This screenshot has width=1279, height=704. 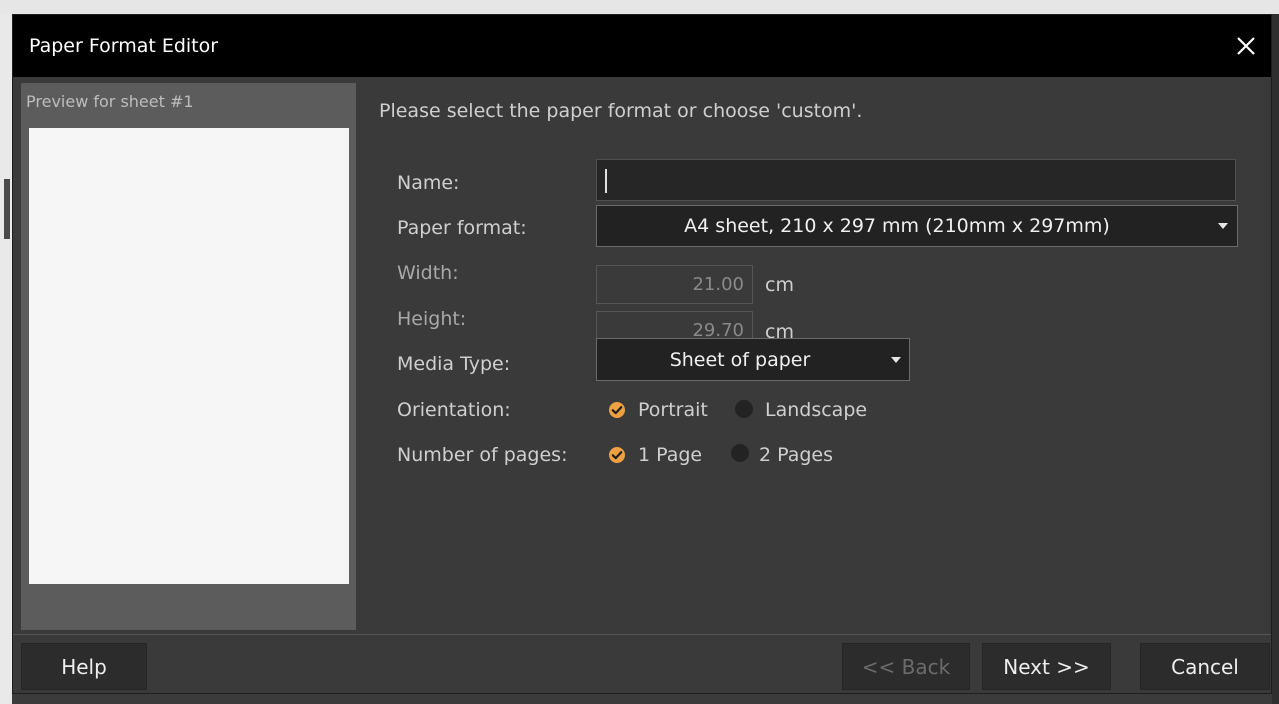 I want to click on next-button: Next >>, so click(x=1046, y=666).